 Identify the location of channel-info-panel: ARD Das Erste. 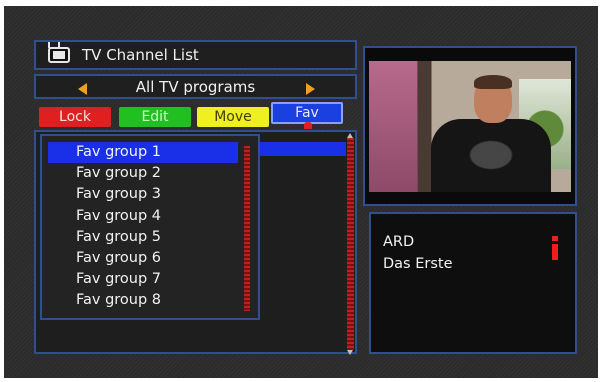
(473, 283).